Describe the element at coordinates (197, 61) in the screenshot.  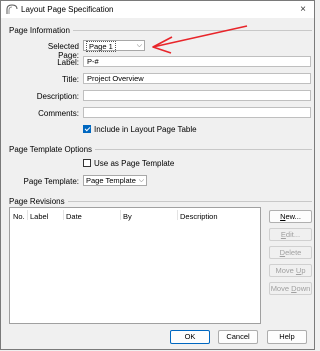
I see `label-field` at that location.